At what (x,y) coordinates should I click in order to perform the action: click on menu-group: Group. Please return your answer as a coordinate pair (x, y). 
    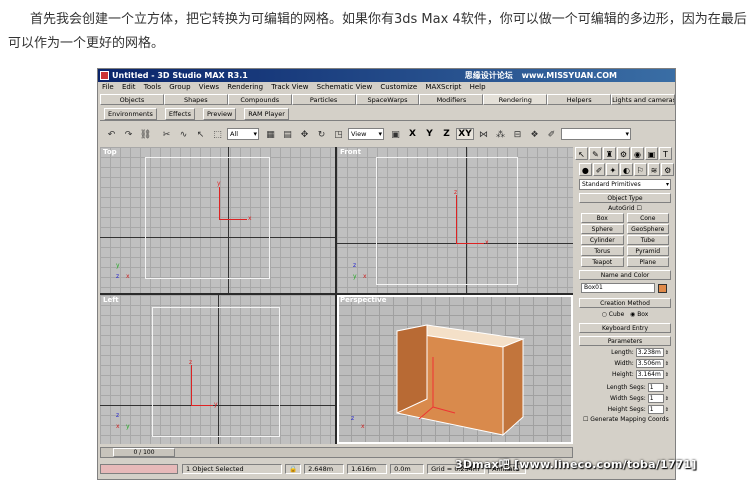
    Looking at the image, I should click on (179, 87).